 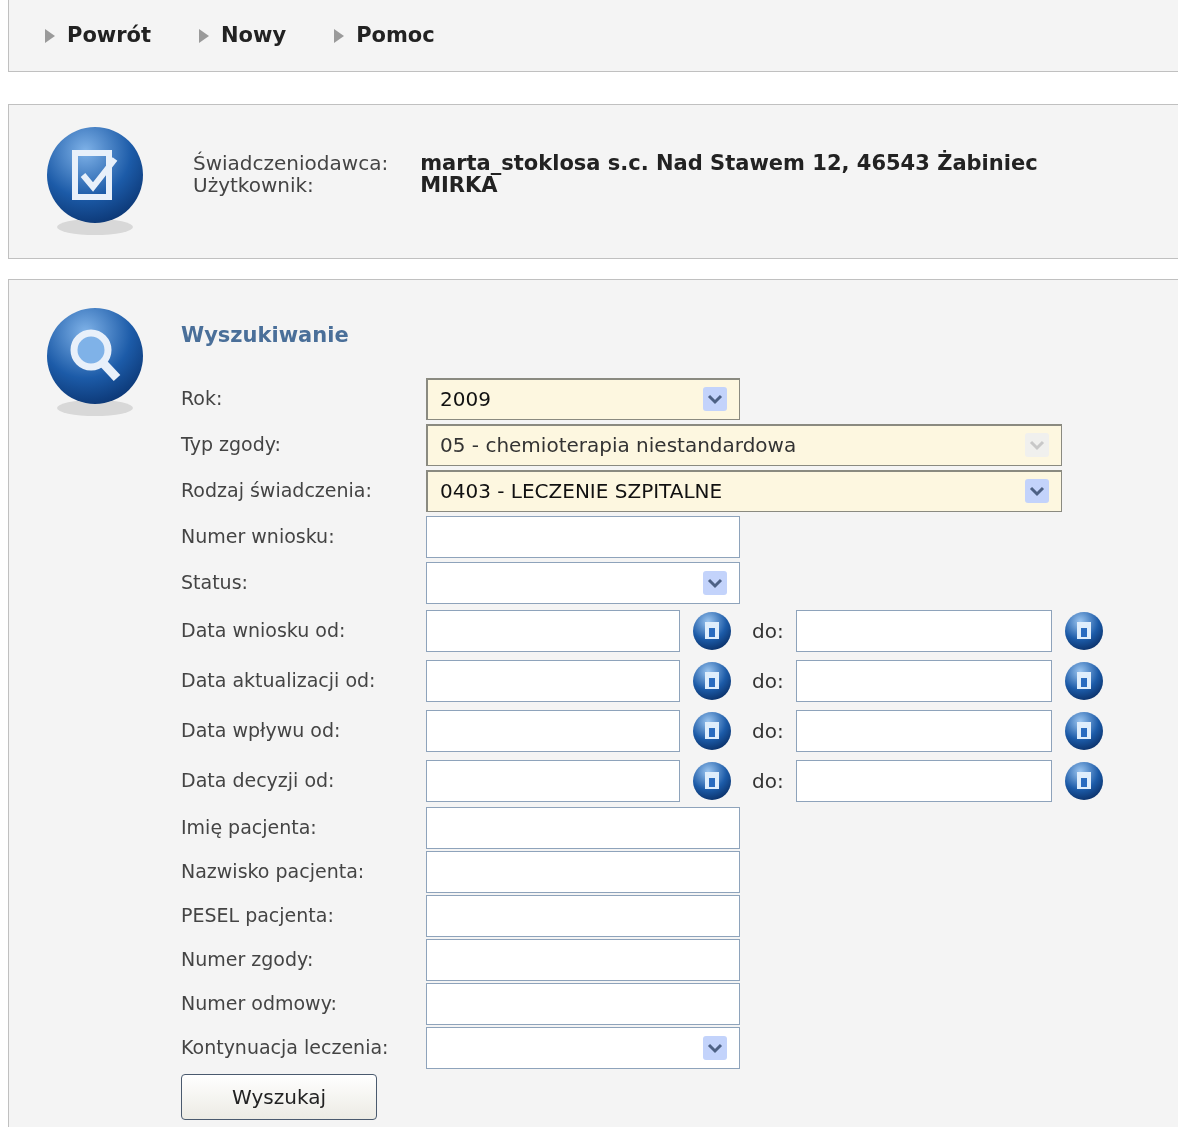 What do you see at coordinates (95, 363) in the screenshot?
I see `search-icon` at bounding box center [95, 363].